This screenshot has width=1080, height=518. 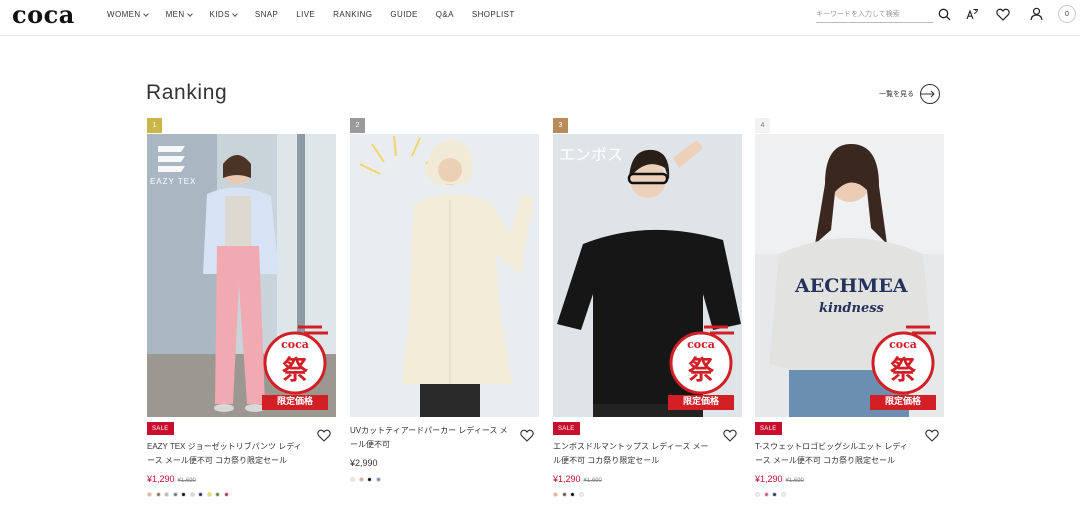 I want to click on nav-item-label: KIDS, so click(x=219, y=14).